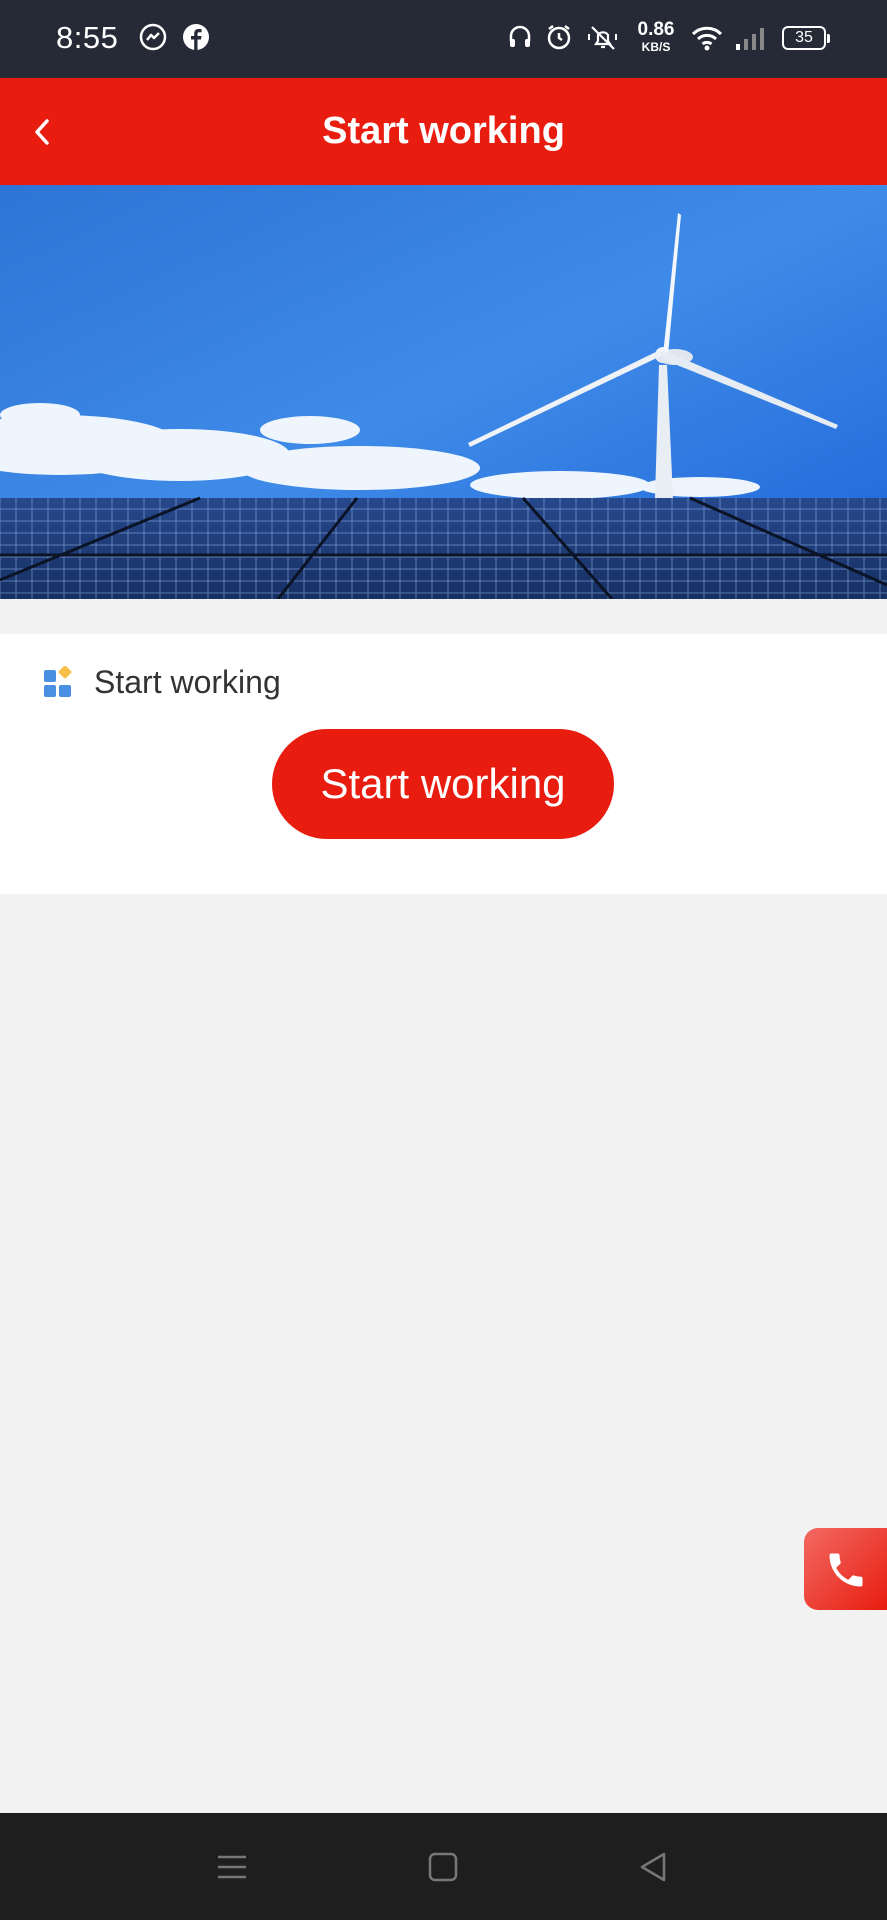 Image resolution: width=887 pixels, height=1920 pixels. I want to click on messenger-icon, so click(153, 39).